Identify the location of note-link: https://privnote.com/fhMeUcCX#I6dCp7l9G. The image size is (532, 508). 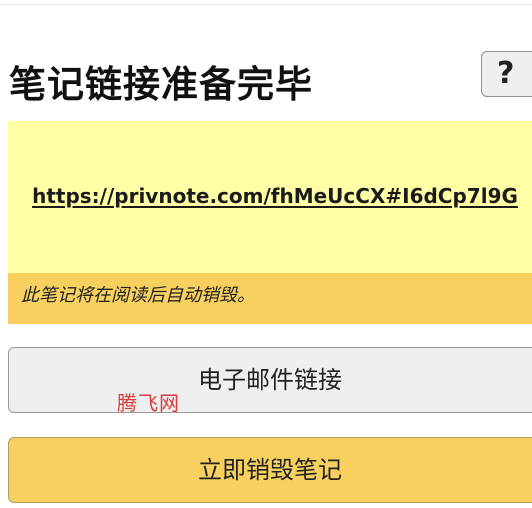
(270, 196).